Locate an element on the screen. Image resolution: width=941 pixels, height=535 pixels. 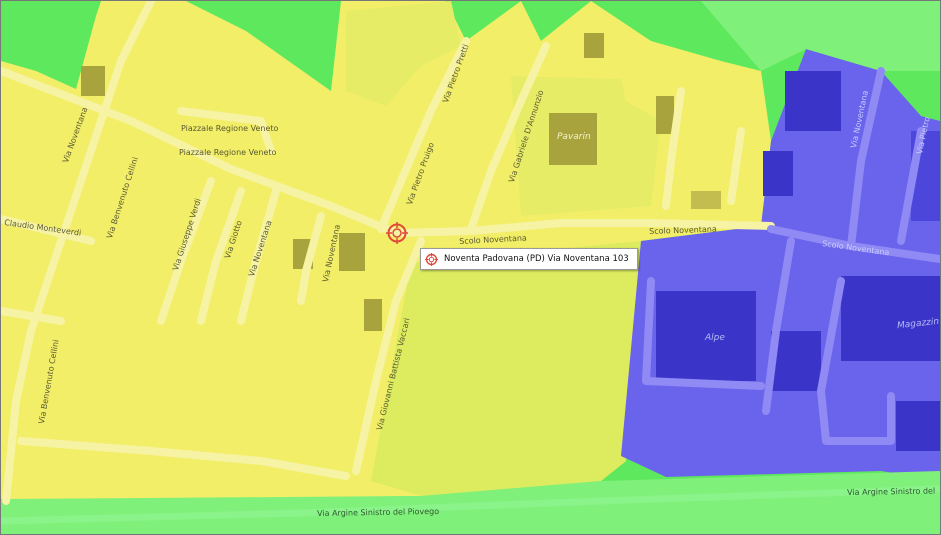
zone-yellow-green-field is located at coordinates (506, 368).